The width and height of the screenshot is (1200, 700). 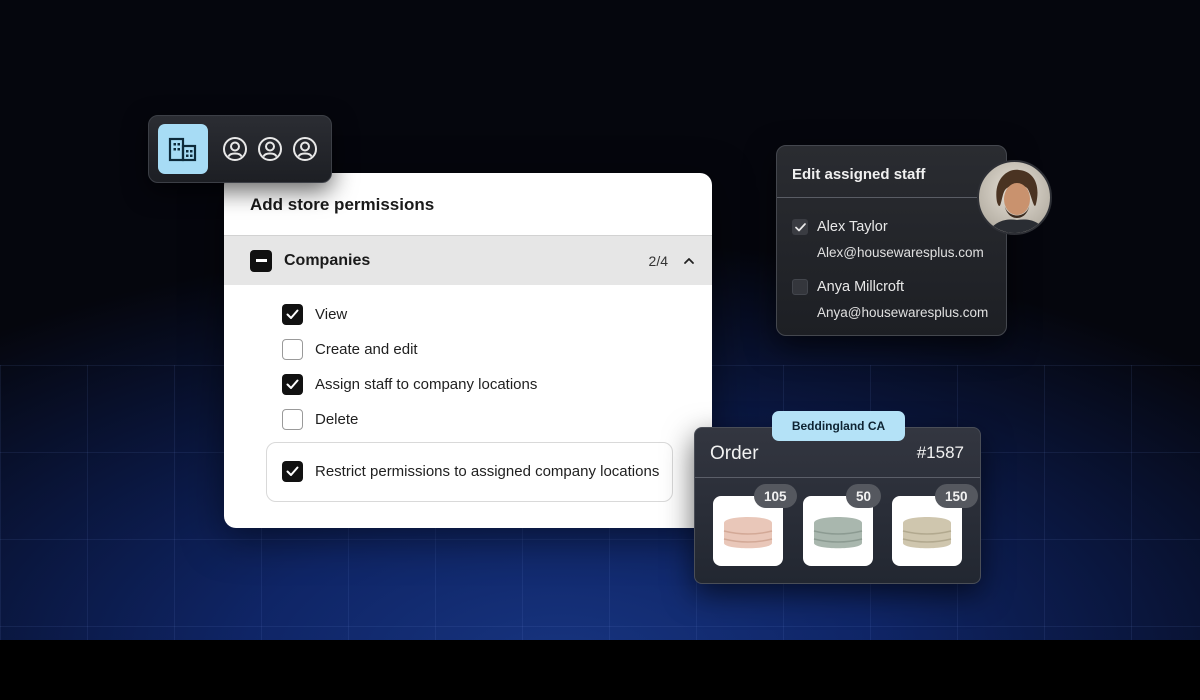 I want to click on staff-name: Alex Taylor, so click(x=852, y=227).